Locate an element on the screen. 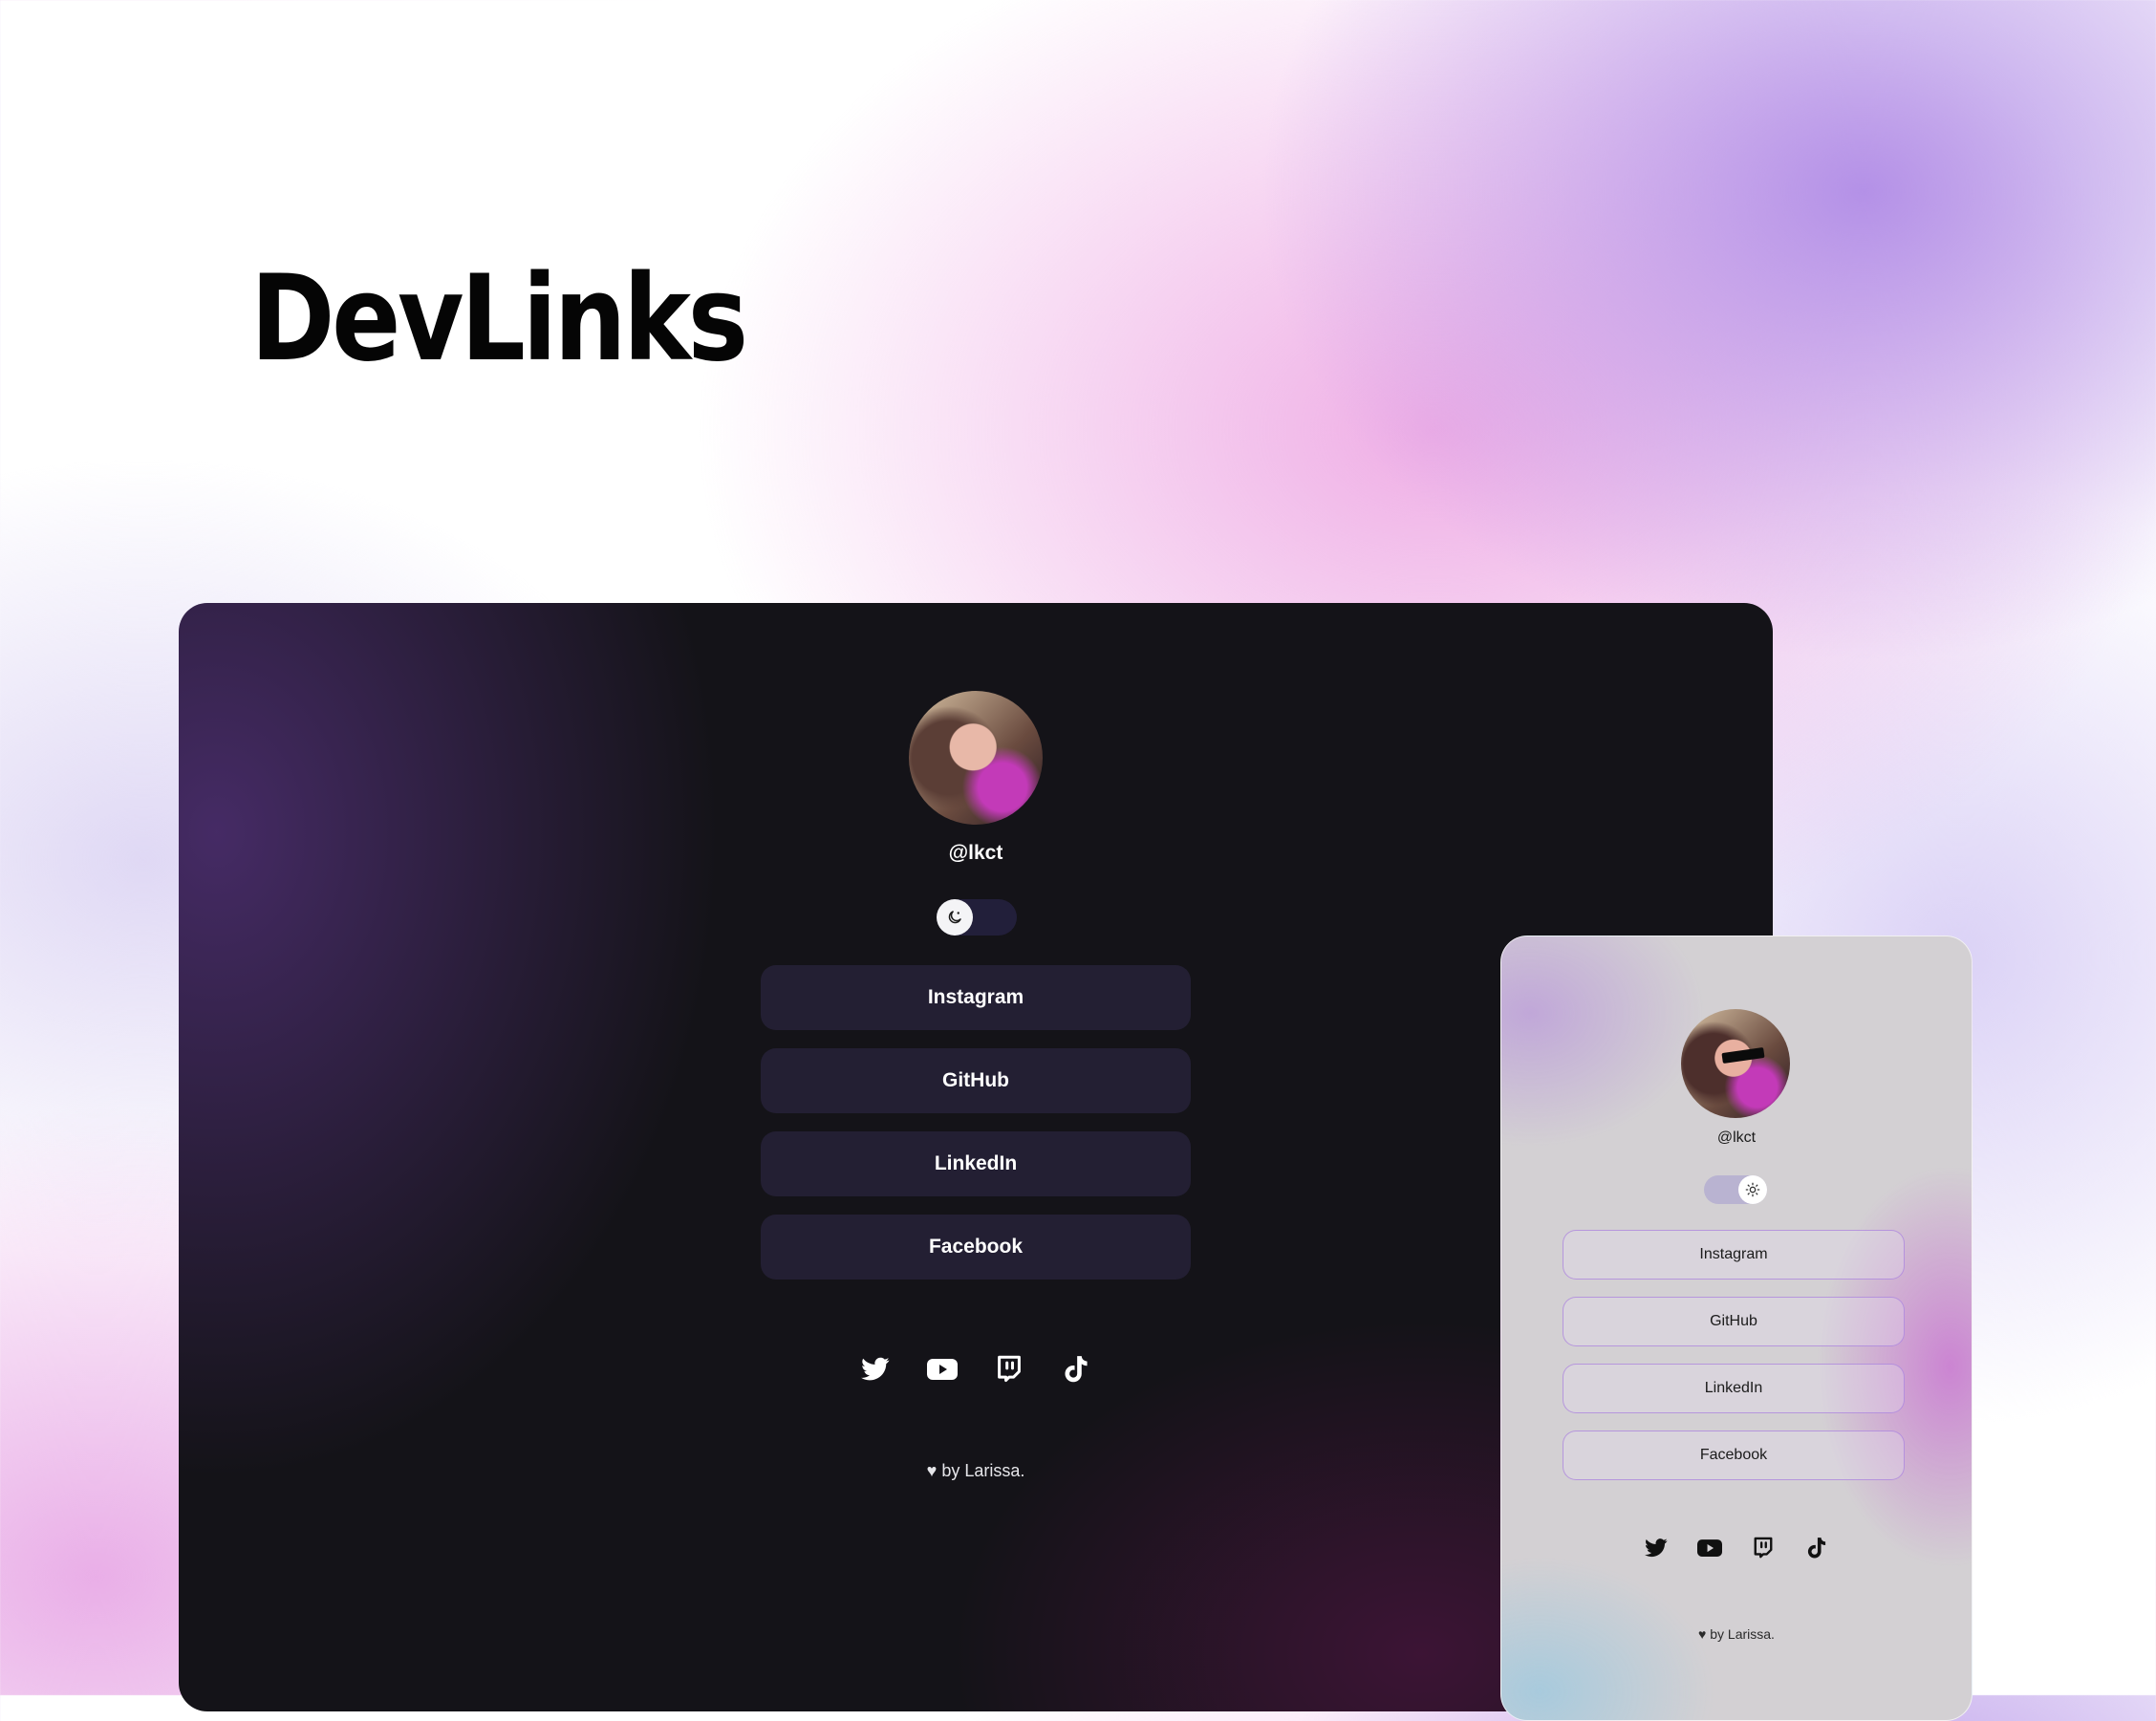 This screenshot has width=2156, height=1721. sun-icon is located at coordinates (1752, 1189).